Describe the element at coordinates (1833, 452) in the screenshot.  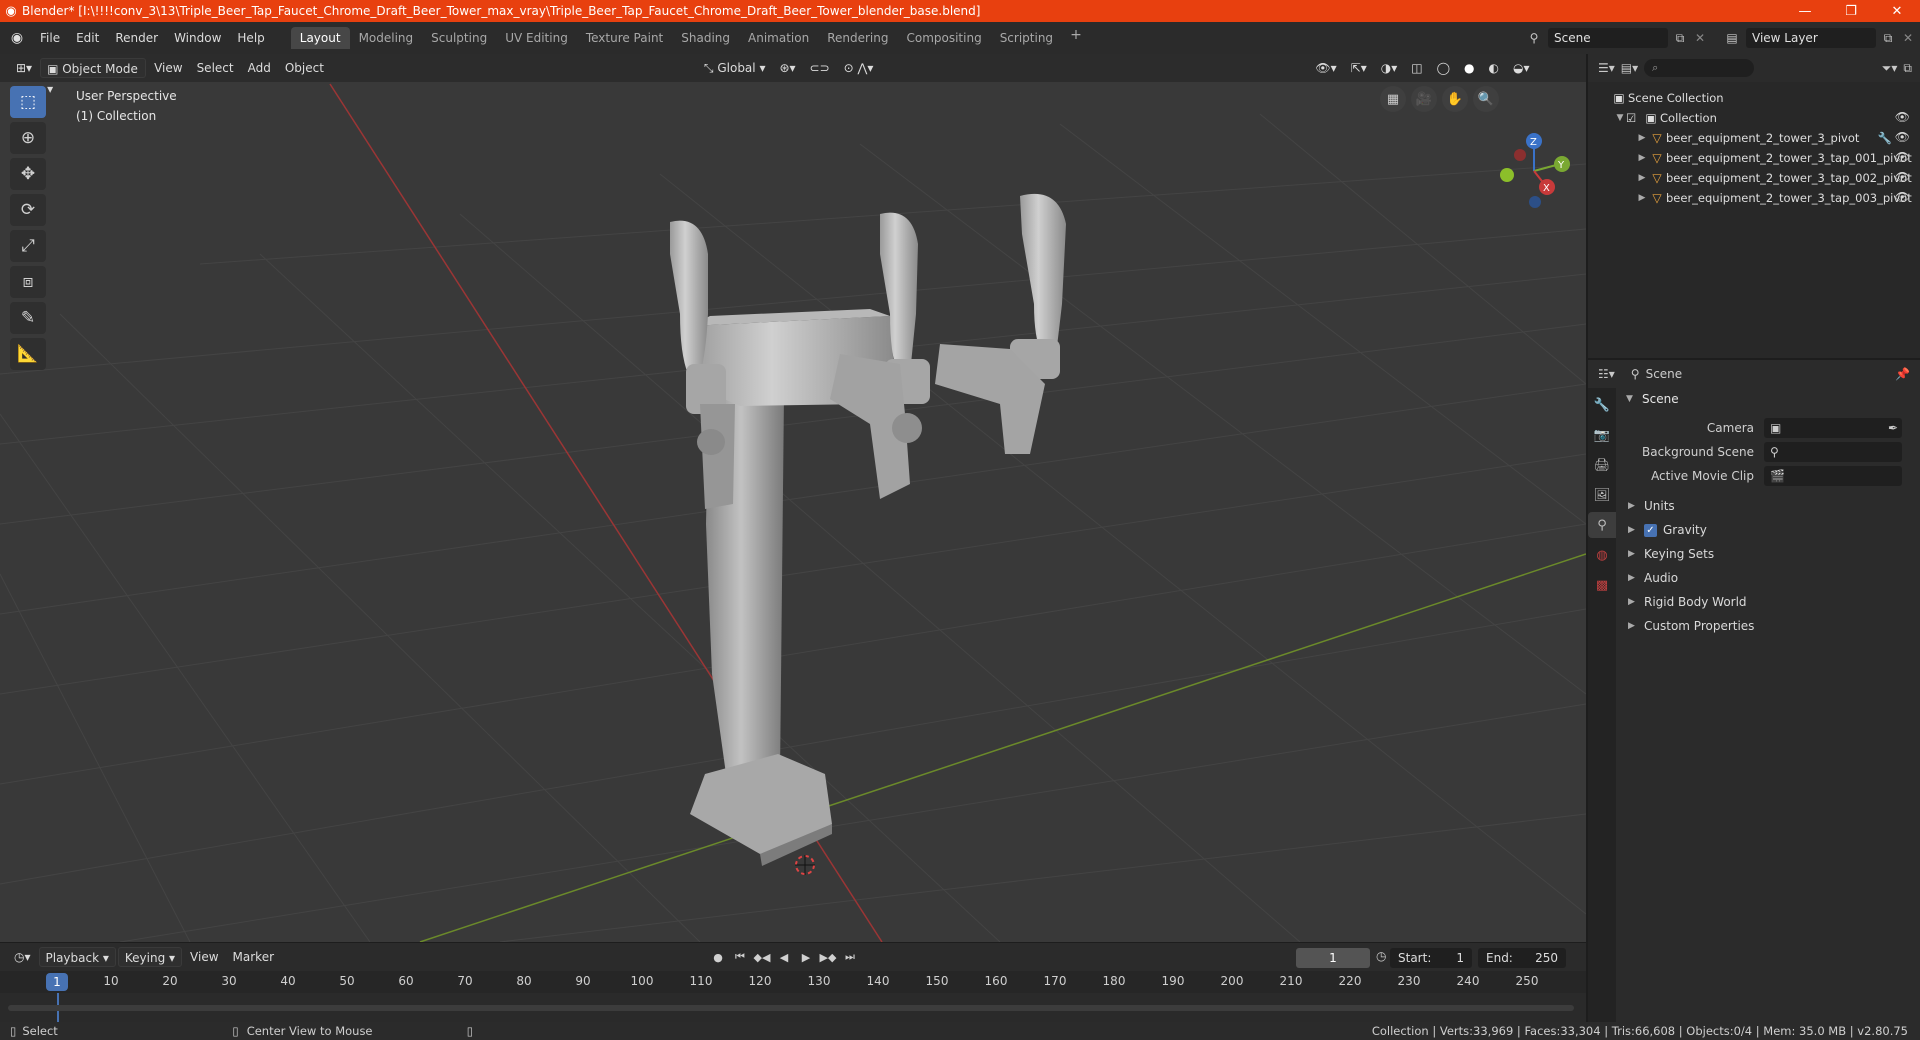
I see `background-scene-field: ⚲` at that location.